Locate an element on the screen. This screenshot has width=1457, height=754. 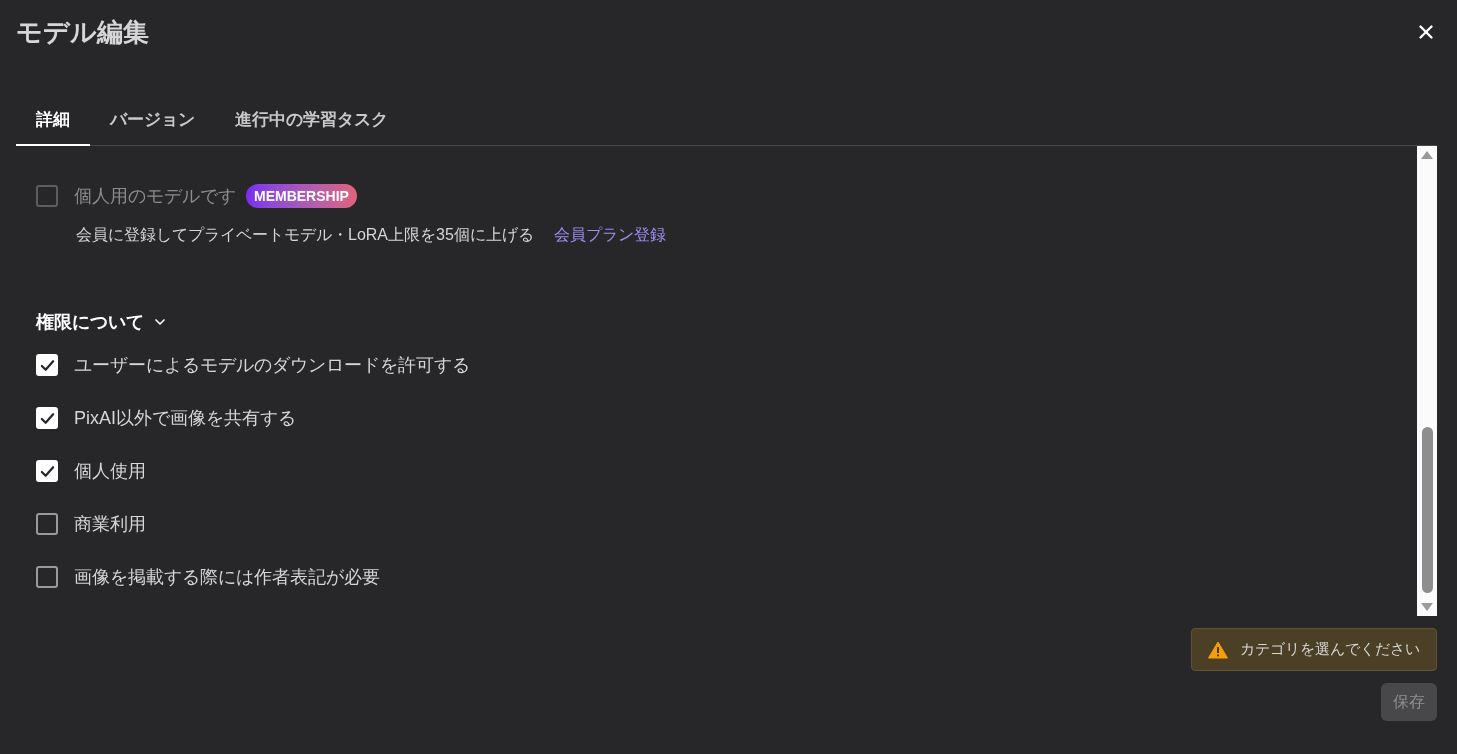
membership-badge: MEMBERSHIP is located at coordinates (301, 196).